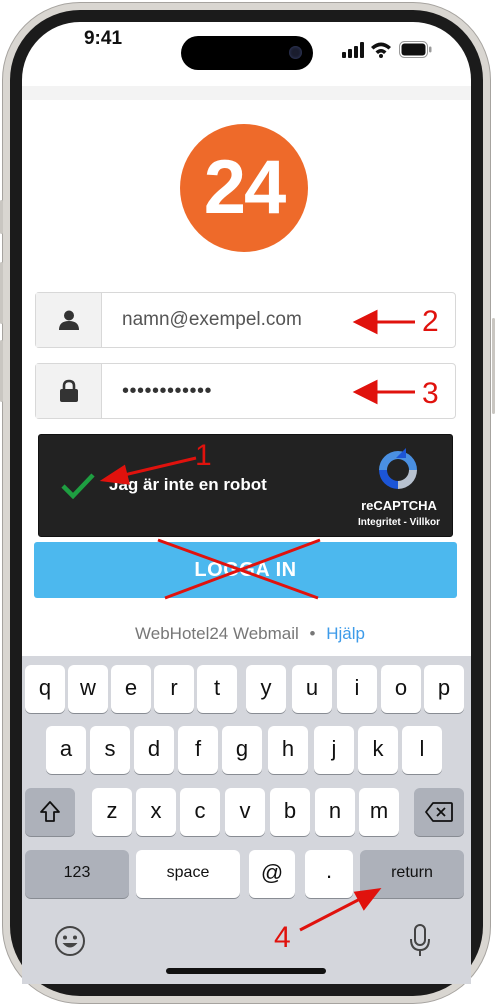 The width and height of the screenshot is (495, 1008). What do you see at coordinates (430, 321) in the screenshot?
I see `annotation-label-2: 2` at bounding box center [430, 321].